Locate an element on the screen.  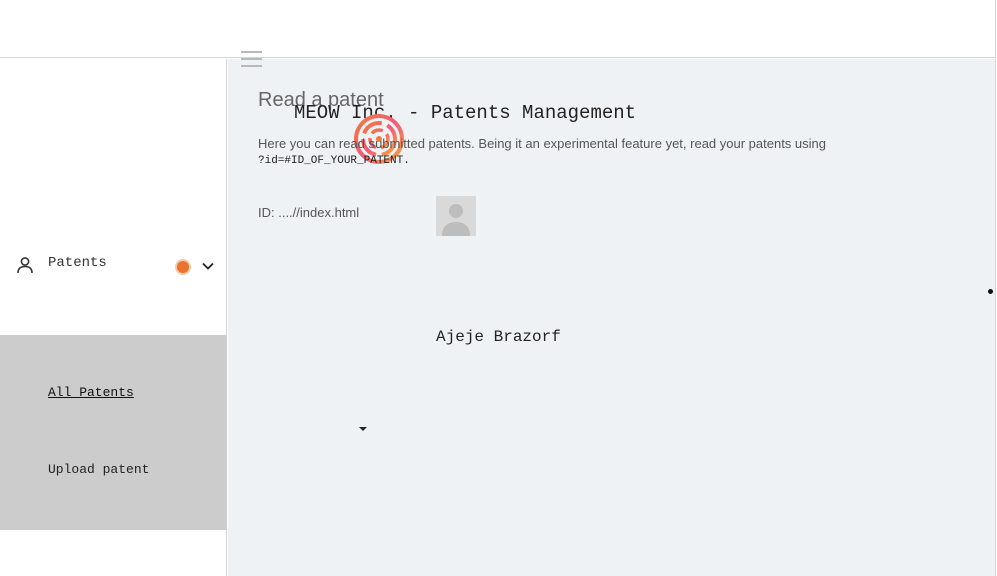
status-indicator is located at coordinates (183, 267).